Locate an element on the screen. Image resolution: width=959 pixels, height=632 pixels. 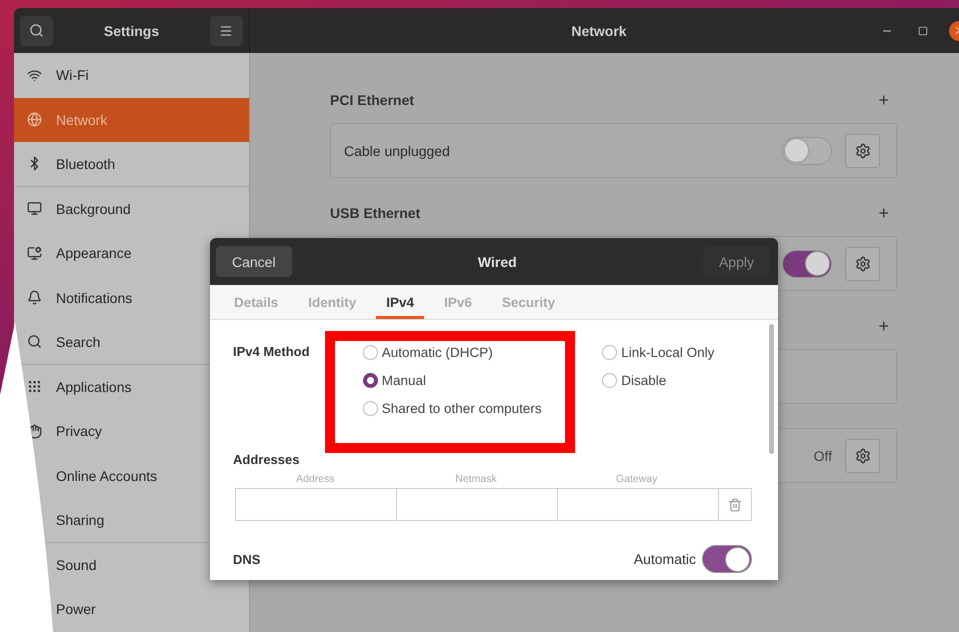
search-button is located at coordinates (36, 31).